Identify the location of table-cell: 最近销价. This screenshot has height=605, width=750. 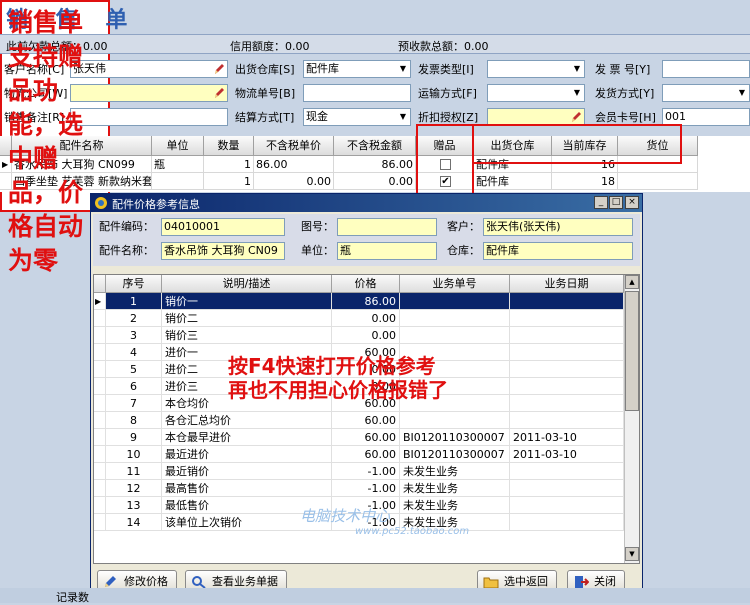
(247, 471).